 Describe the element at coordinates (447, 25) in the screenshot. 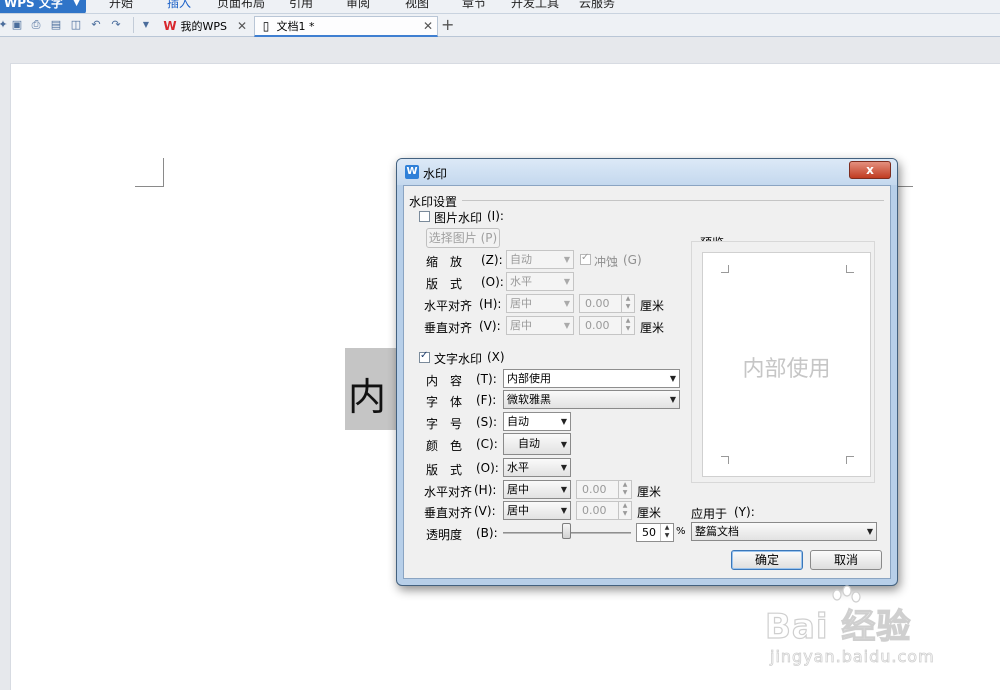

I see `add-tab-icon: +` at that location.